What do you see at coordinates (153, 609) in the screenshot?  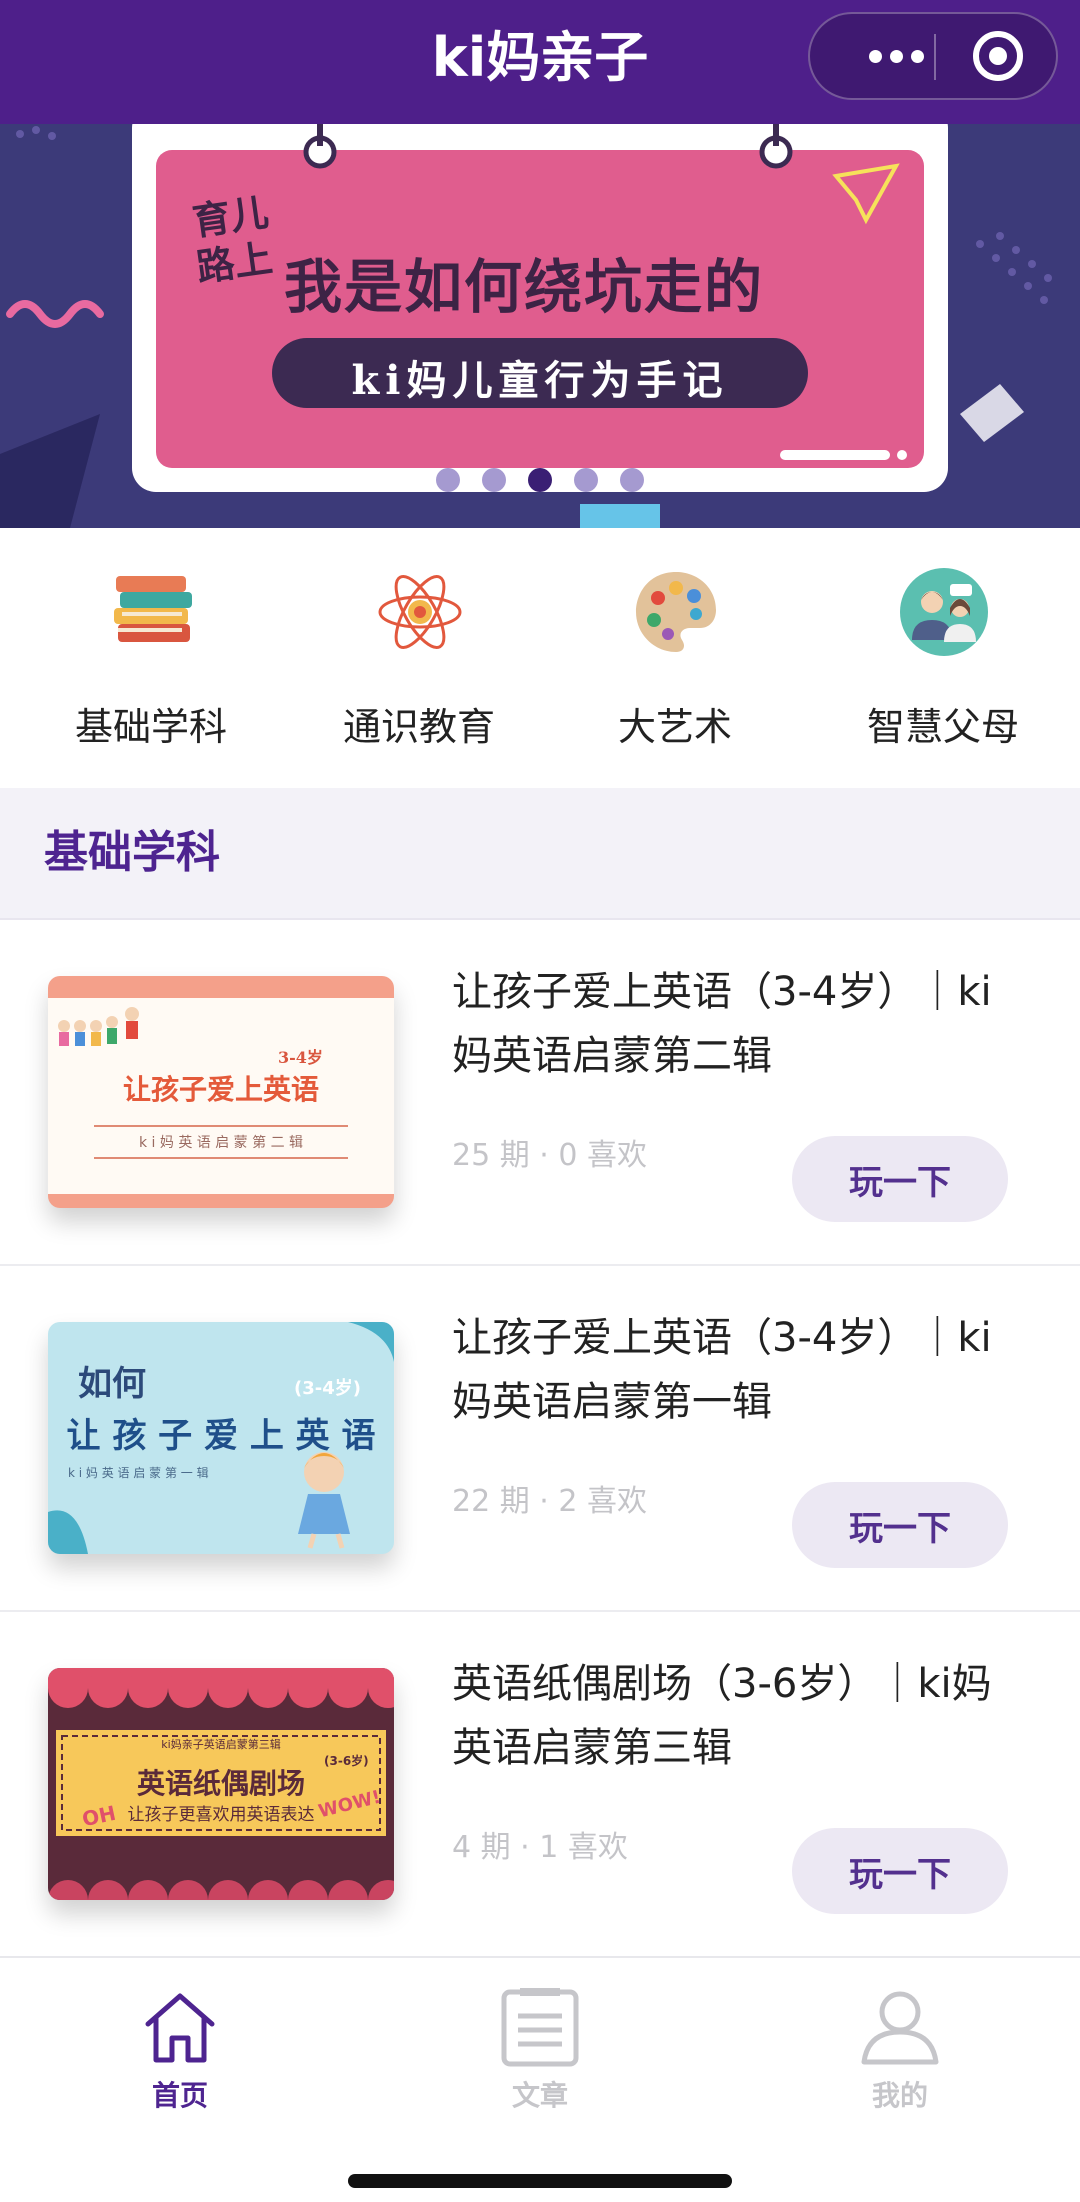 I see `books-icon` at bounding box center [153, 609].